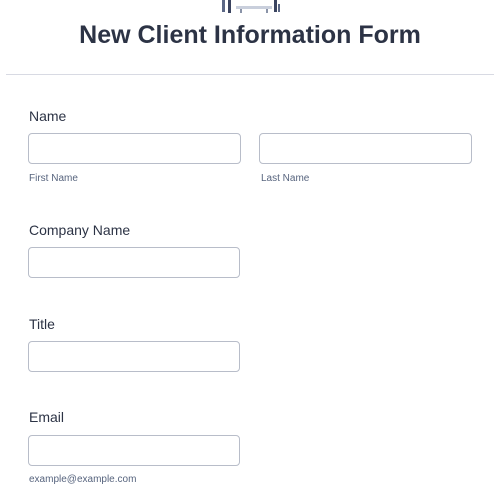 Image resolution: width=500 pixels, height=487 pixels. I want to click on last-name-input, so click(365, 148).